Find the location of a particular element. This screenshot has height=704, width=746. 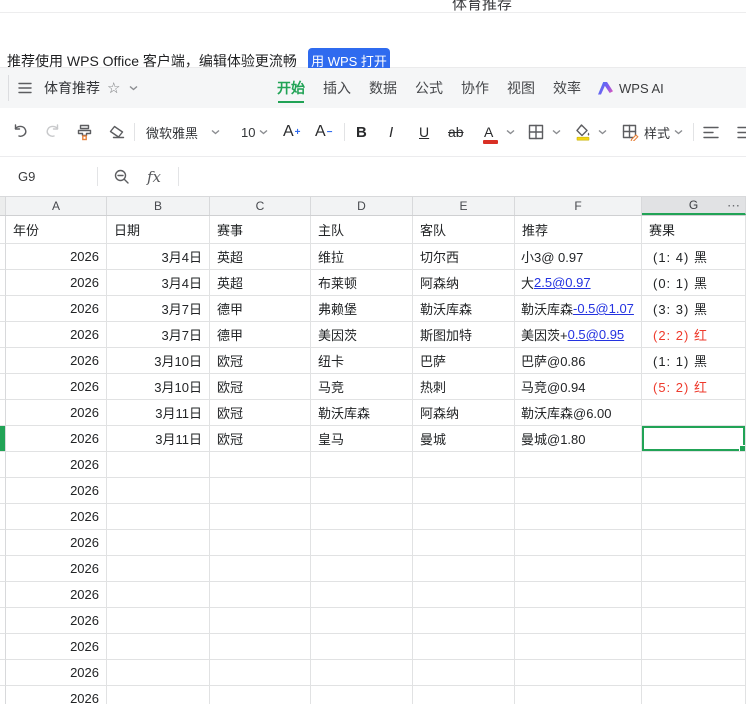

cell-C9: 欧冠 is located at coordinates (260, 439).